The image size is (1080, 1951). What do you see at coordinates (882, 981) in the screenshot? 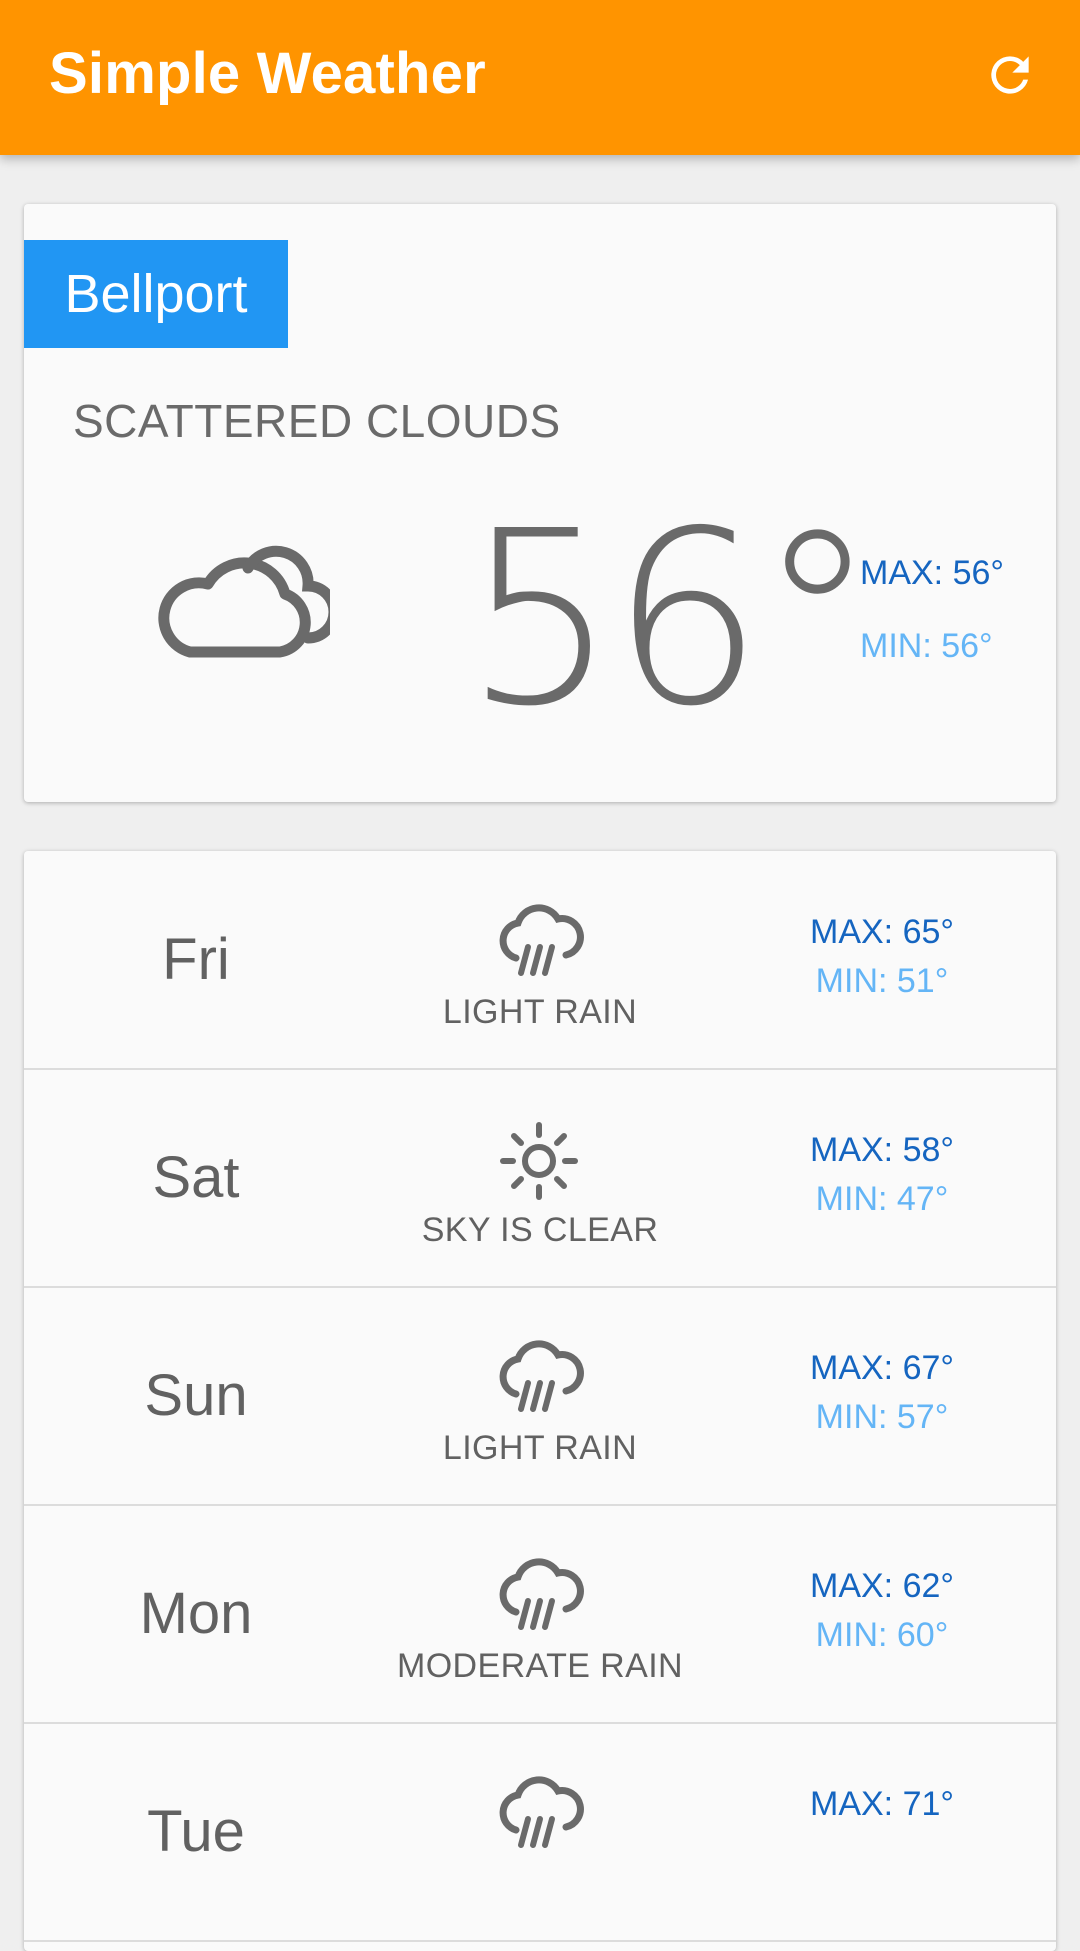
I see `forecast-min: MIN: 51°` at bounding box center [882, 981].